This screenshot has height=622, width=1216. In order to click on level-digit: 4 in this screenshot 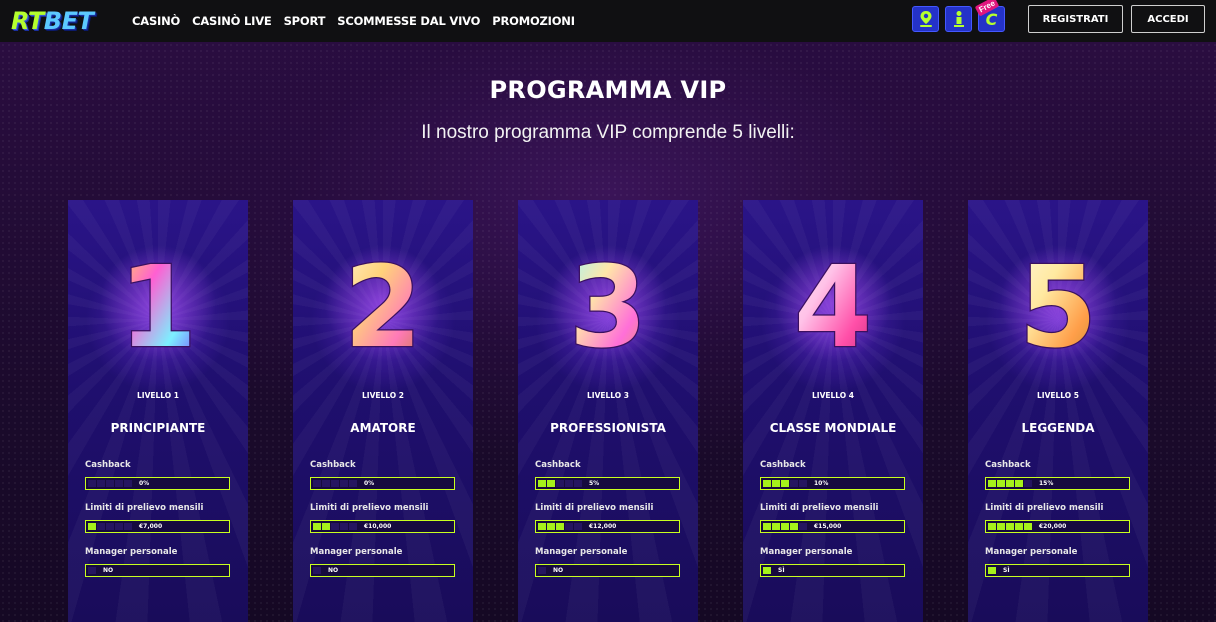, I will do `click(833, 308)`.